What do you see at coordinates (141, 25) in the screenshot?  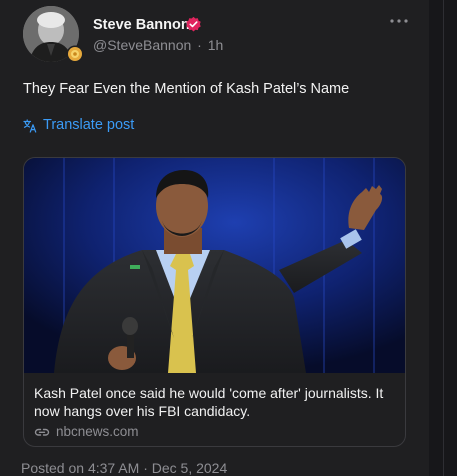 I see `author-display-name: Steve Bannon` at bounding box center [141, 25].